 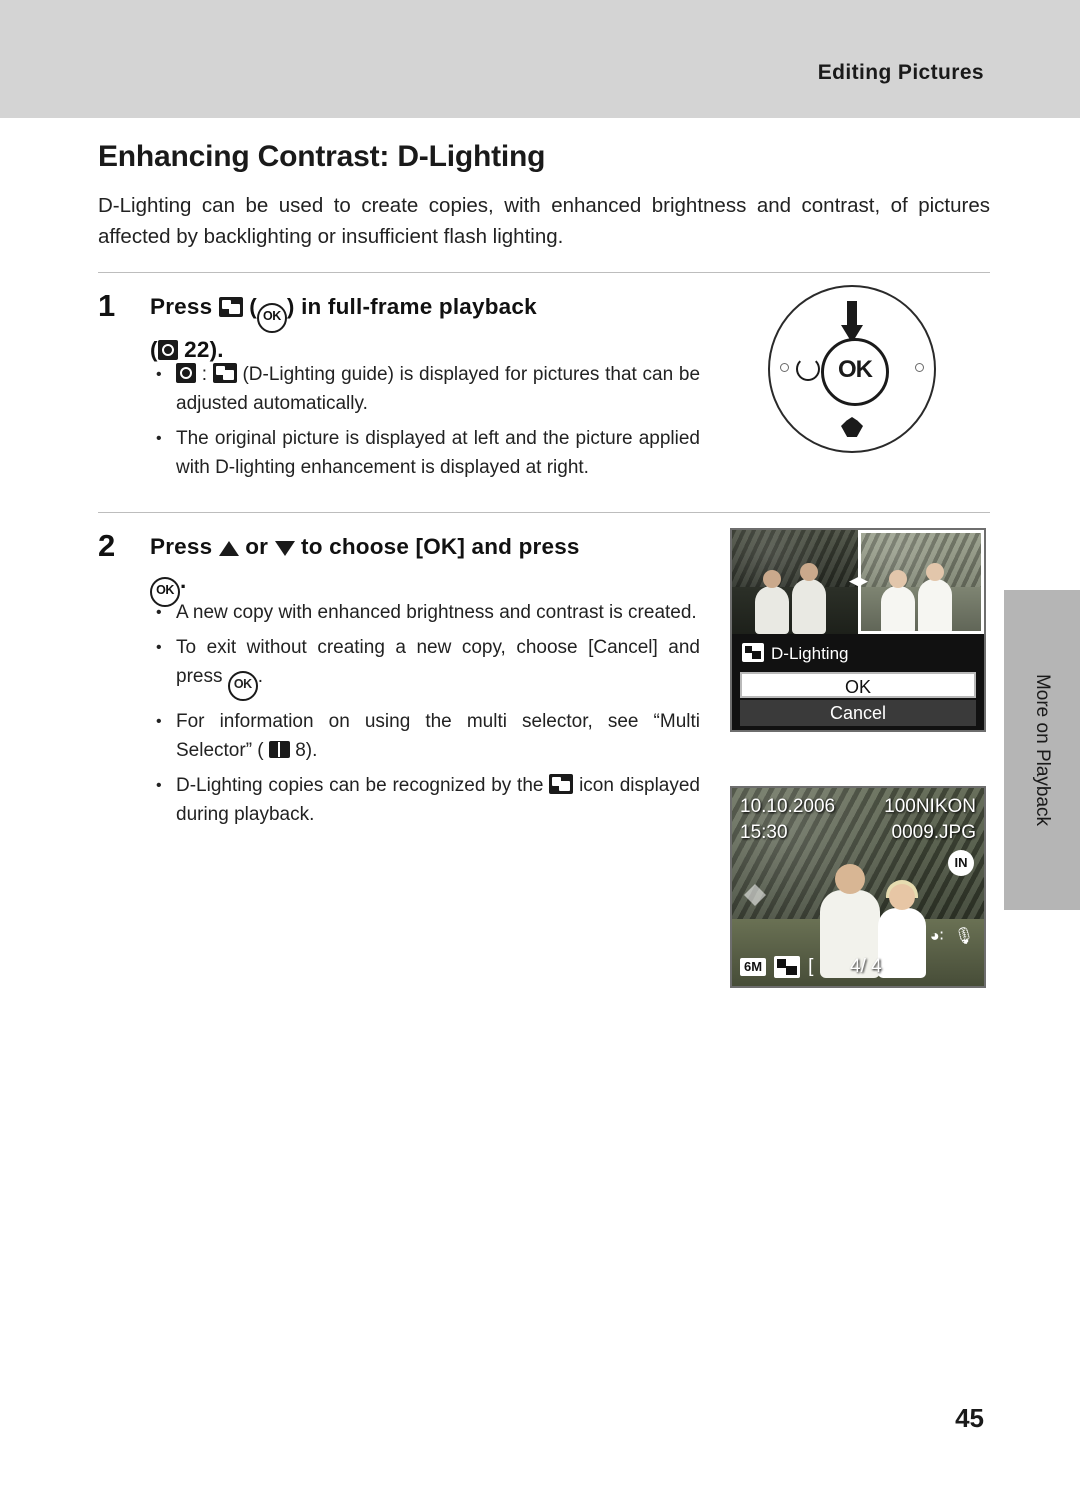 What do you see at coordinates (936, 936) in the screenshot?
I see `speaker-icon: ◕∶` at bounding box center [936, 936].